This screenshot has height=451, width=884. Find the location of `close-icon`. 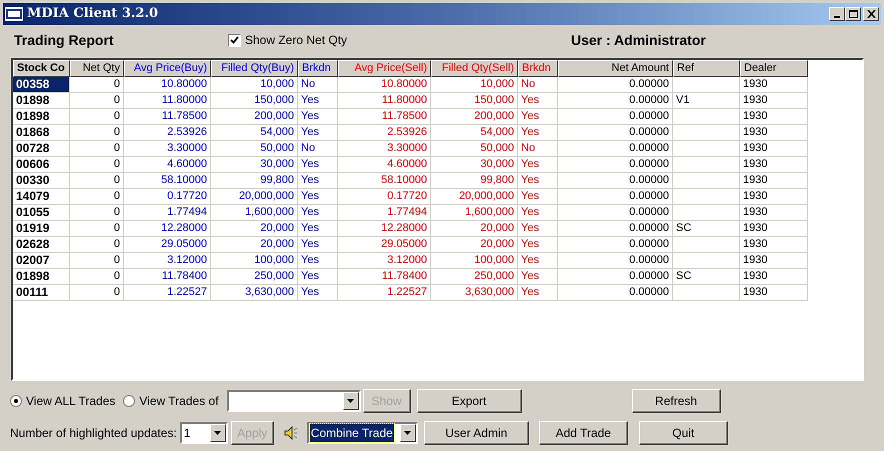

close-icon is located at coordinates (871, 14).